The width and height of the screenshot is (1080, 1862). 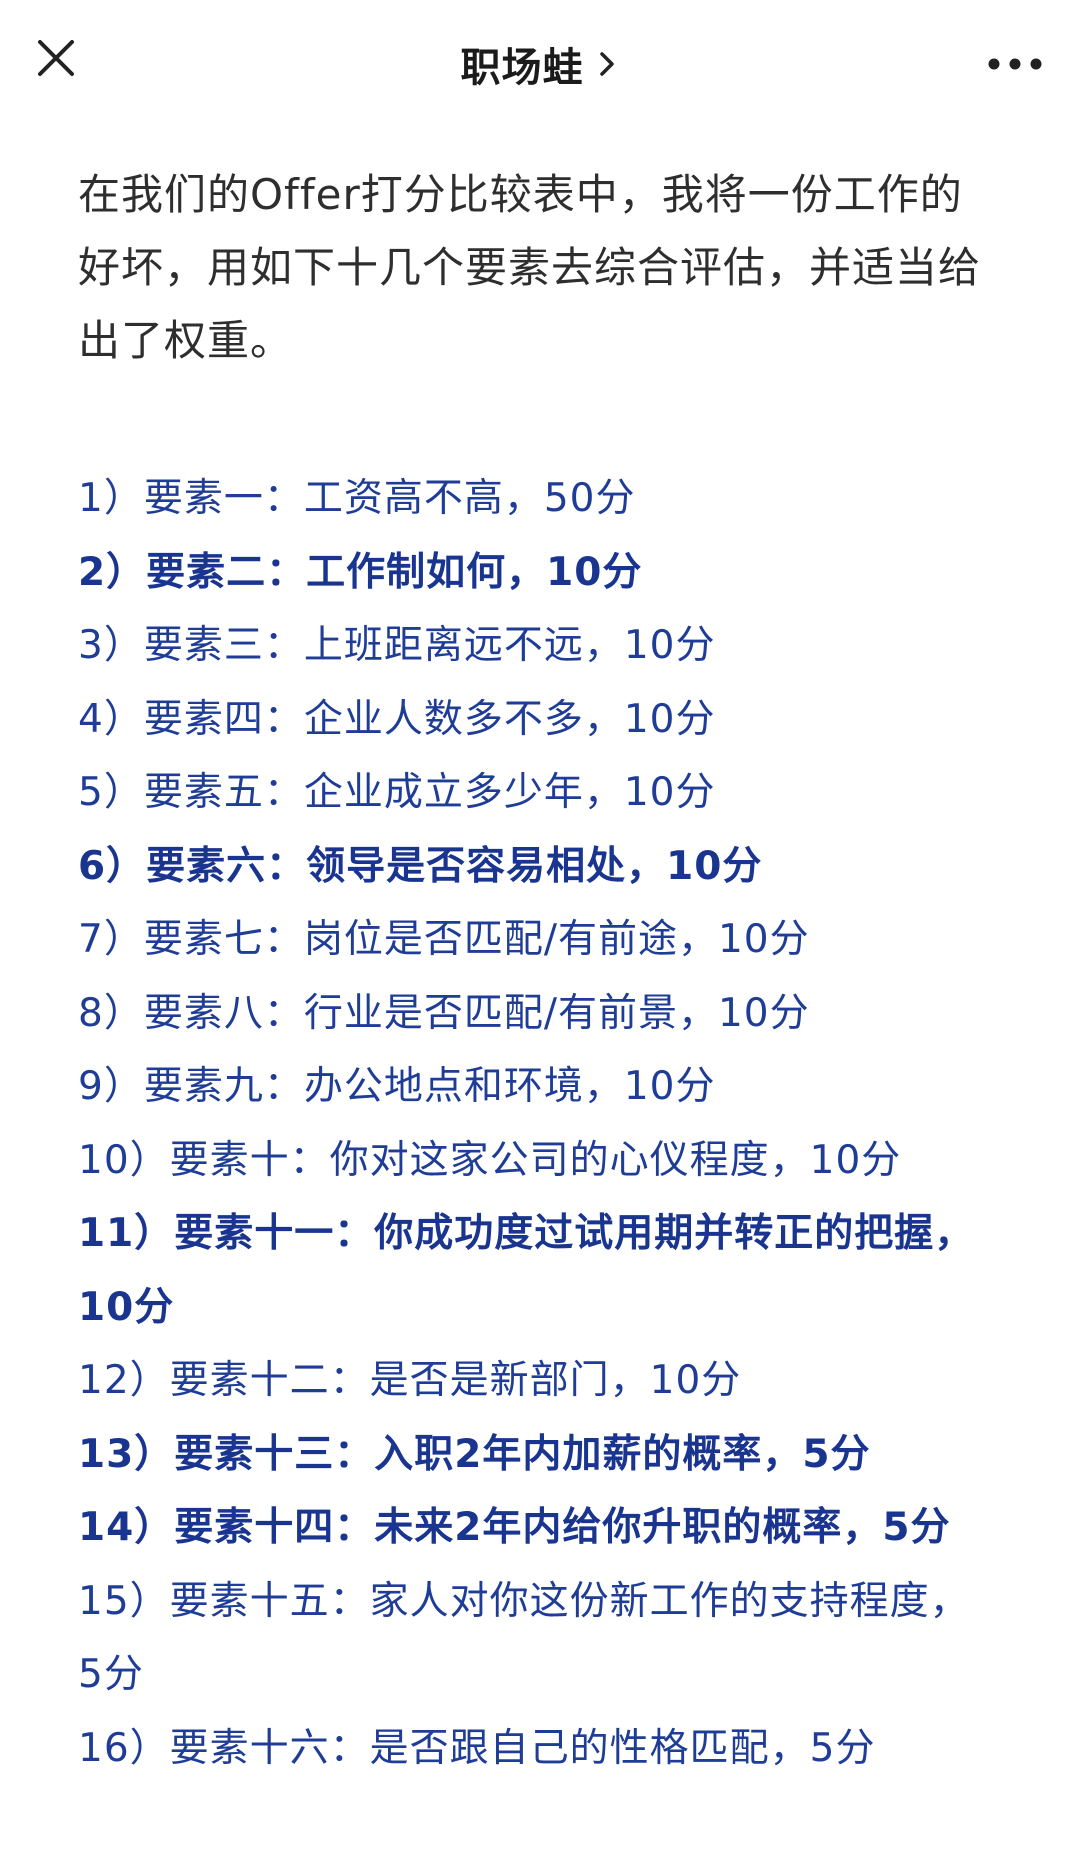 What do you see at coordinates (397, 792) in the screenshot?
I see `factor-item: 5）要素五：企业成立多少年，10分` at bounding box center [397, 792].